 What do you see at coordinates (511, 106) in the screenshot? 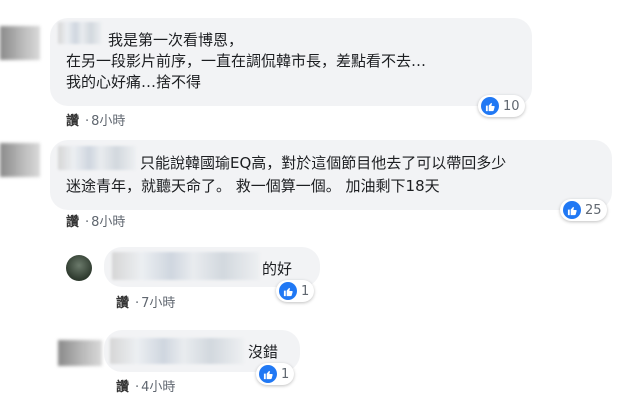
I see `reaction-count: 10` at bounding box center [511, 106].